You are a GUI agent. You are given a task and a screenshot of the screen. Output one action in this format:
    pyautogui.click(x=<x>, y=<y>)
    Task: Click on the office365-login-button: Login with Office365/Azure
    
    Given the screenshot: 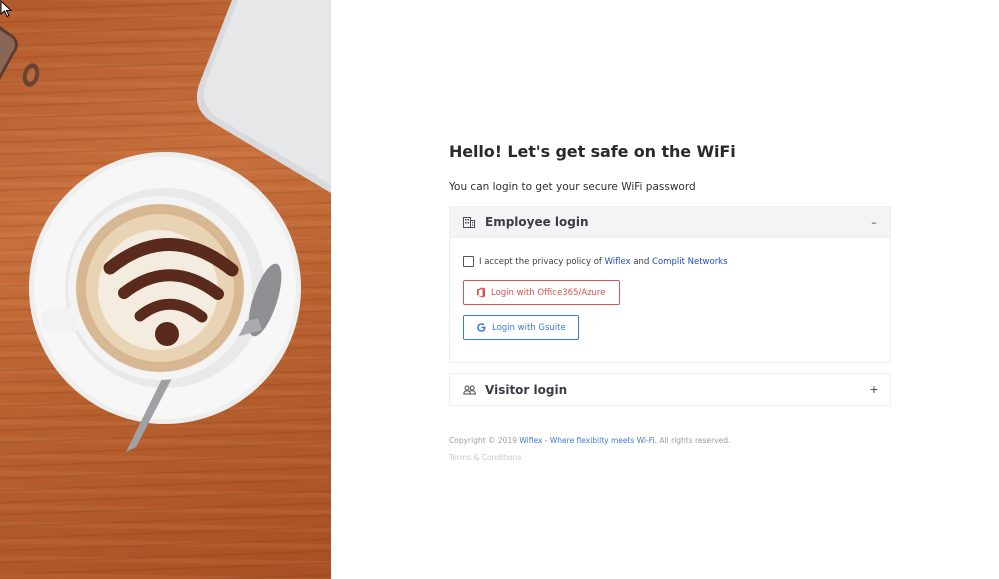 What is the action you would take?
    pyautogui.click(x=541, y=292)
    